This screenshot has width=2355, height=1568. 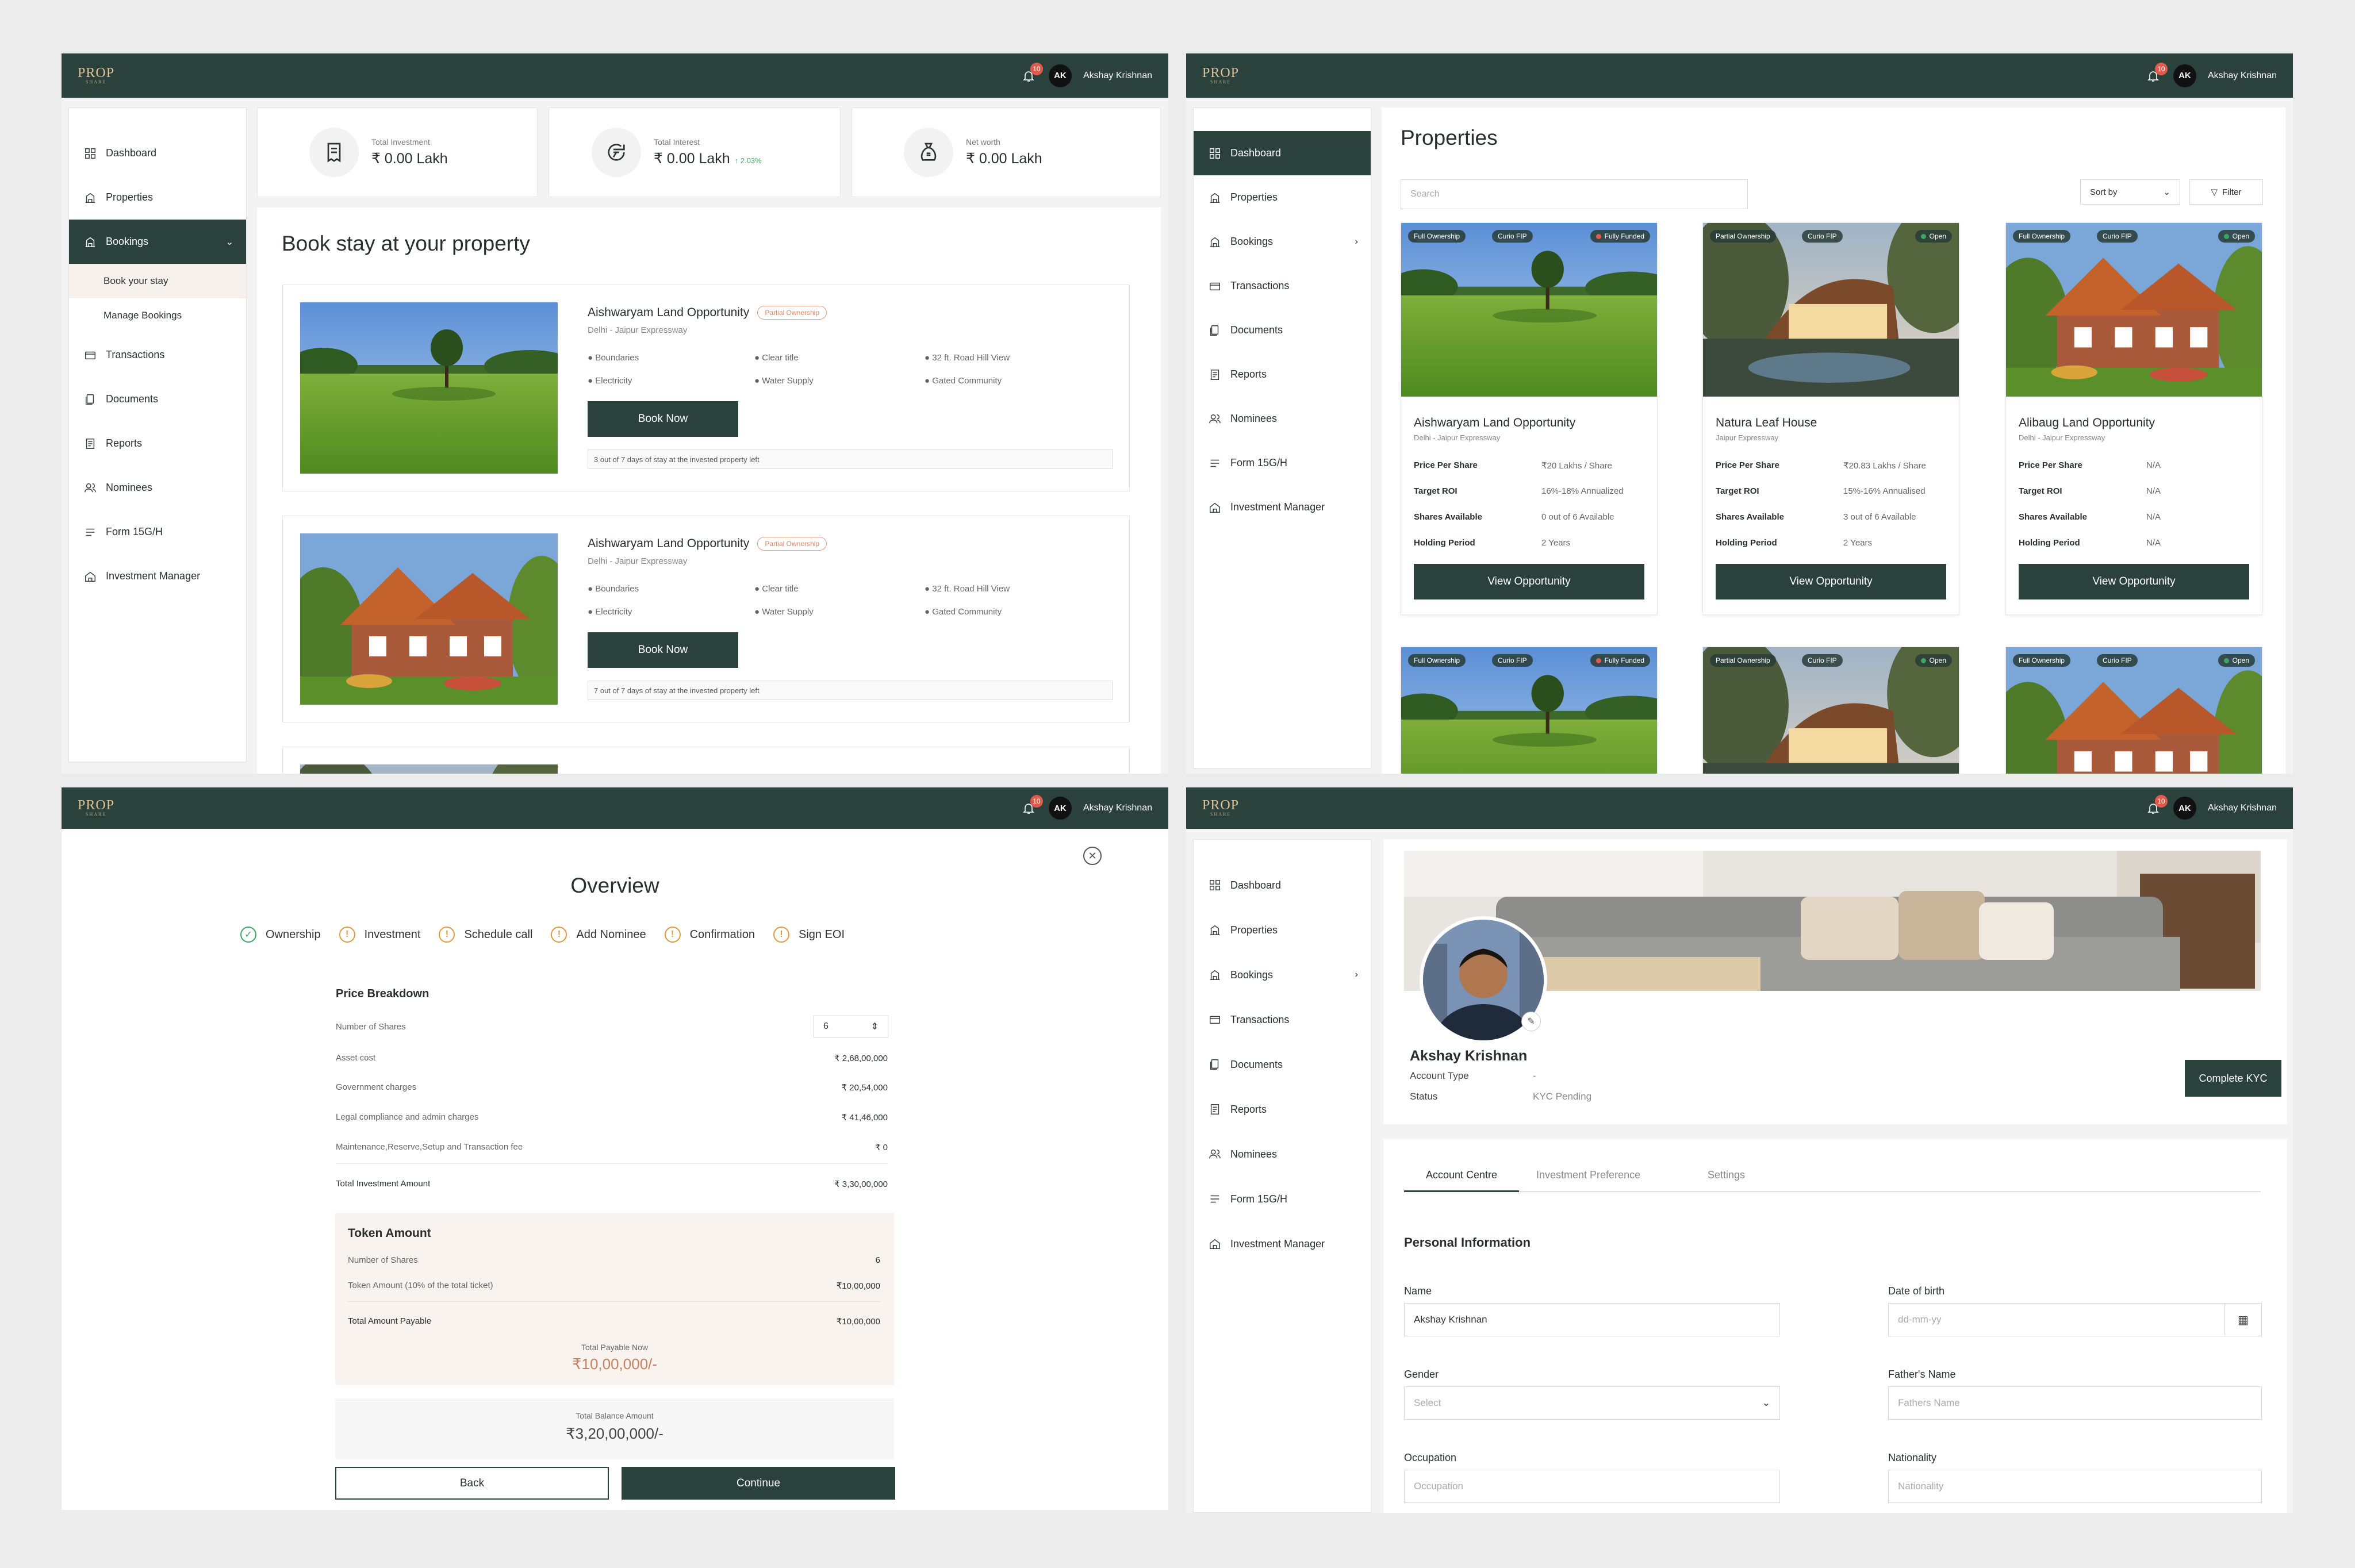 What do you see at coordinates (2130, 192) in the screenshot?
I see `sort-dropdown: Sort by ⌄` at bounding box center [2130, 192].